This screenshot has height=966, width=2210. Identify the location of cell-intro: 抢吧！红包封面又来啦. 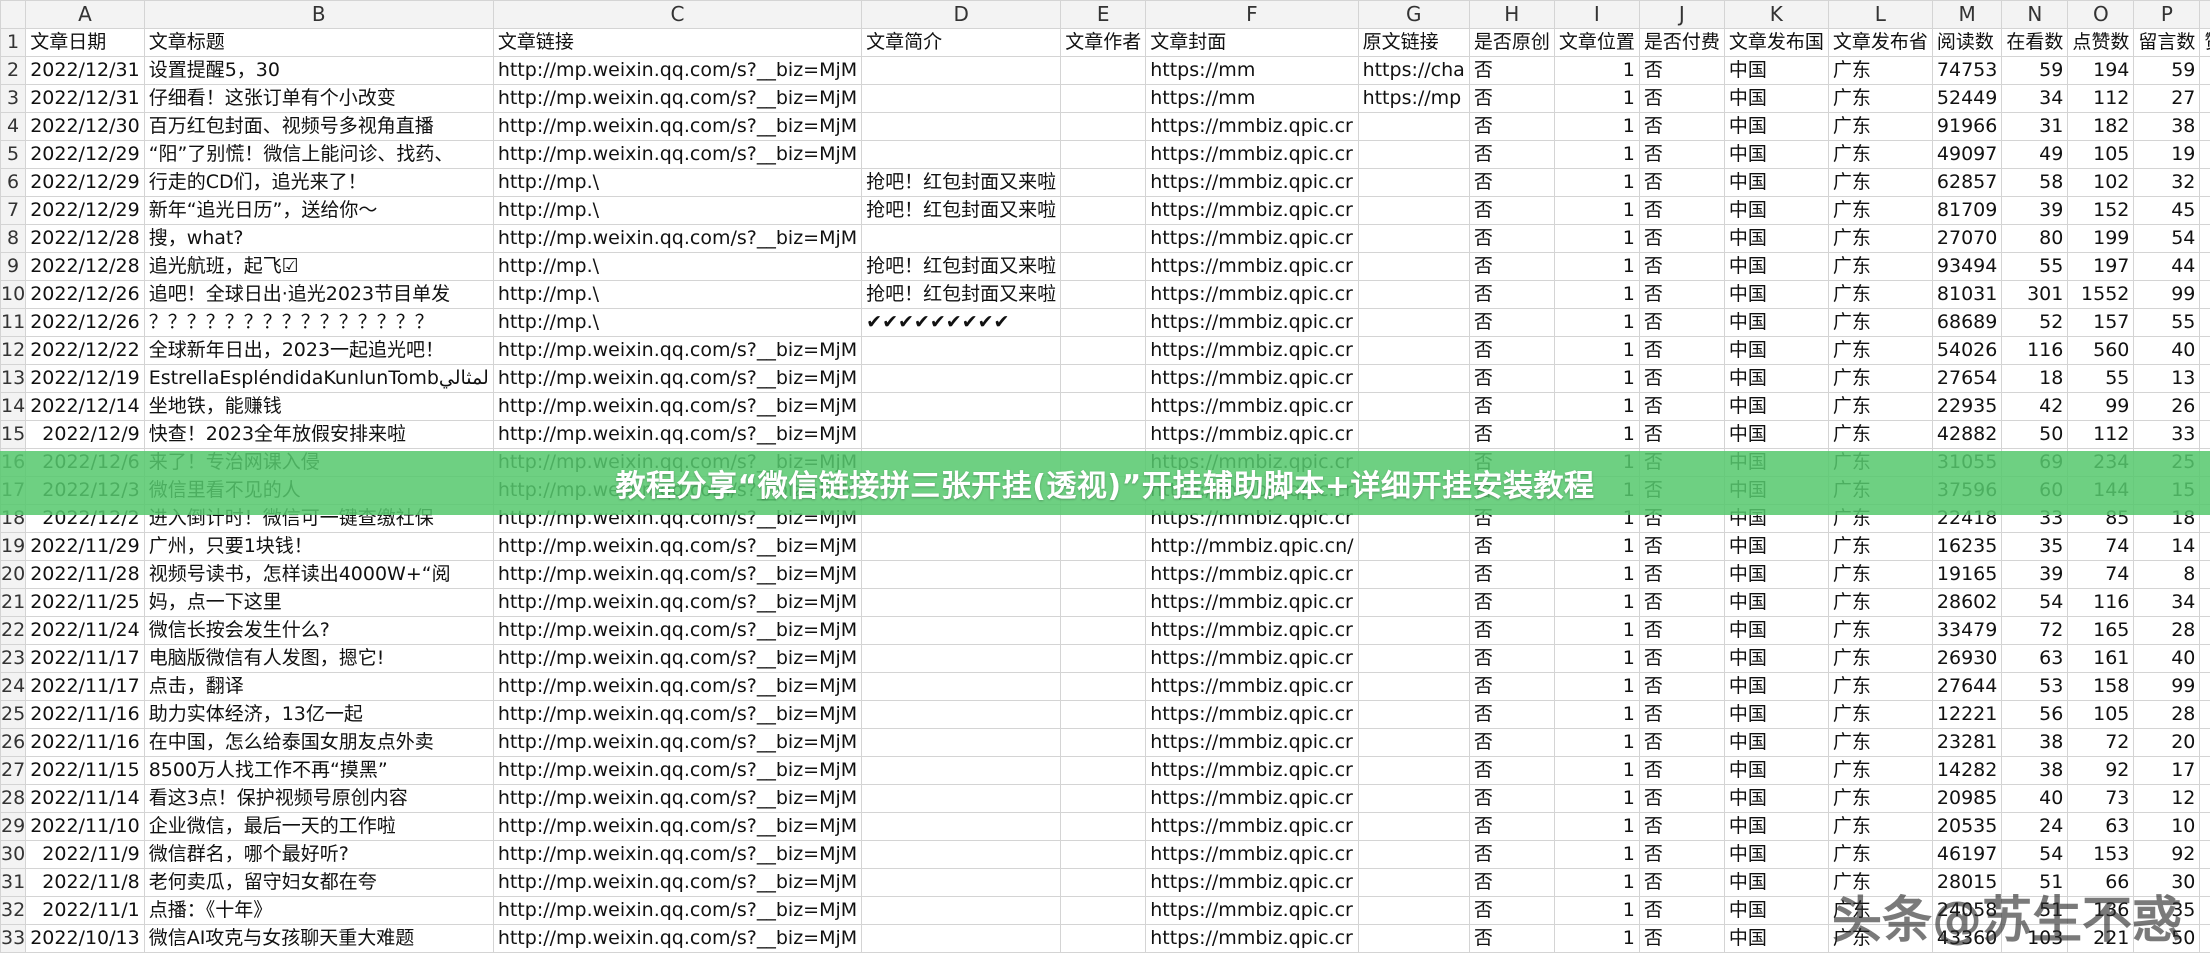
(961, 294).